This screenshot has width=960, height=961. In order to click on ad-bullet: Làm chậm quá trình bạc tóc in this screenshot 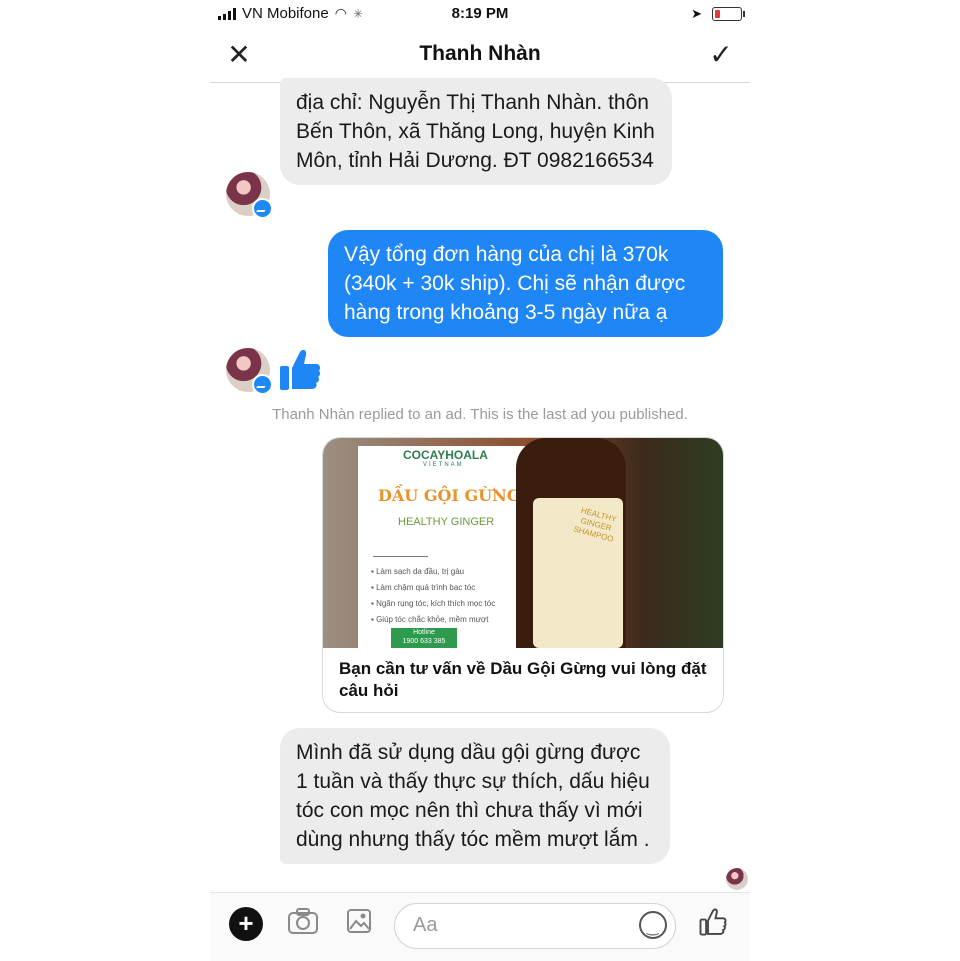, I will do `click(433, 588)`.